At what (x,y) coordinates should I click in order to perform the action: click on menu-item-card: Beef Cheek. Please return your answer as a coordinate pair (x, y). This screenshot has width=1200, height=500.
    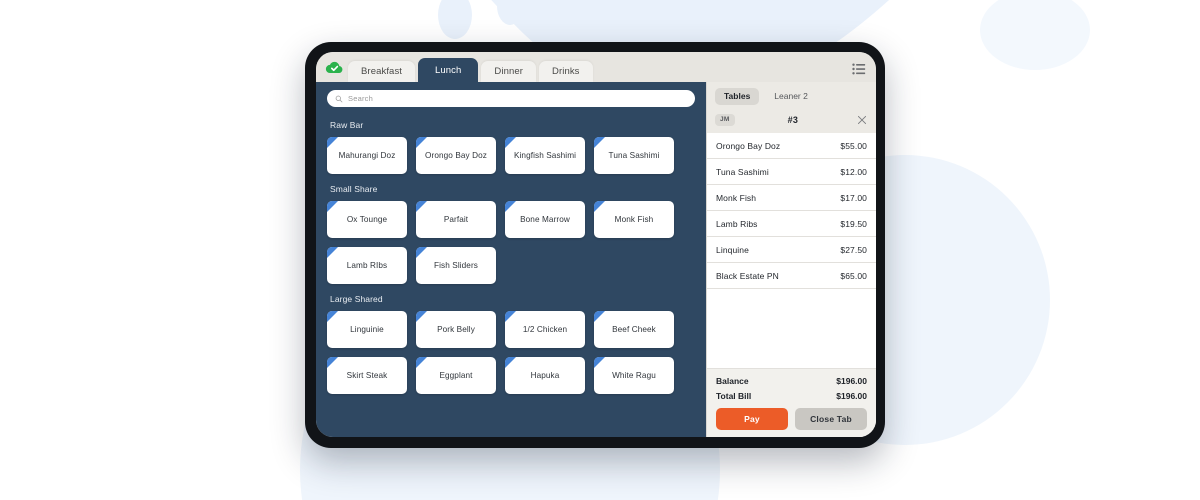
    Looking at the image, I should click on (634, 329).